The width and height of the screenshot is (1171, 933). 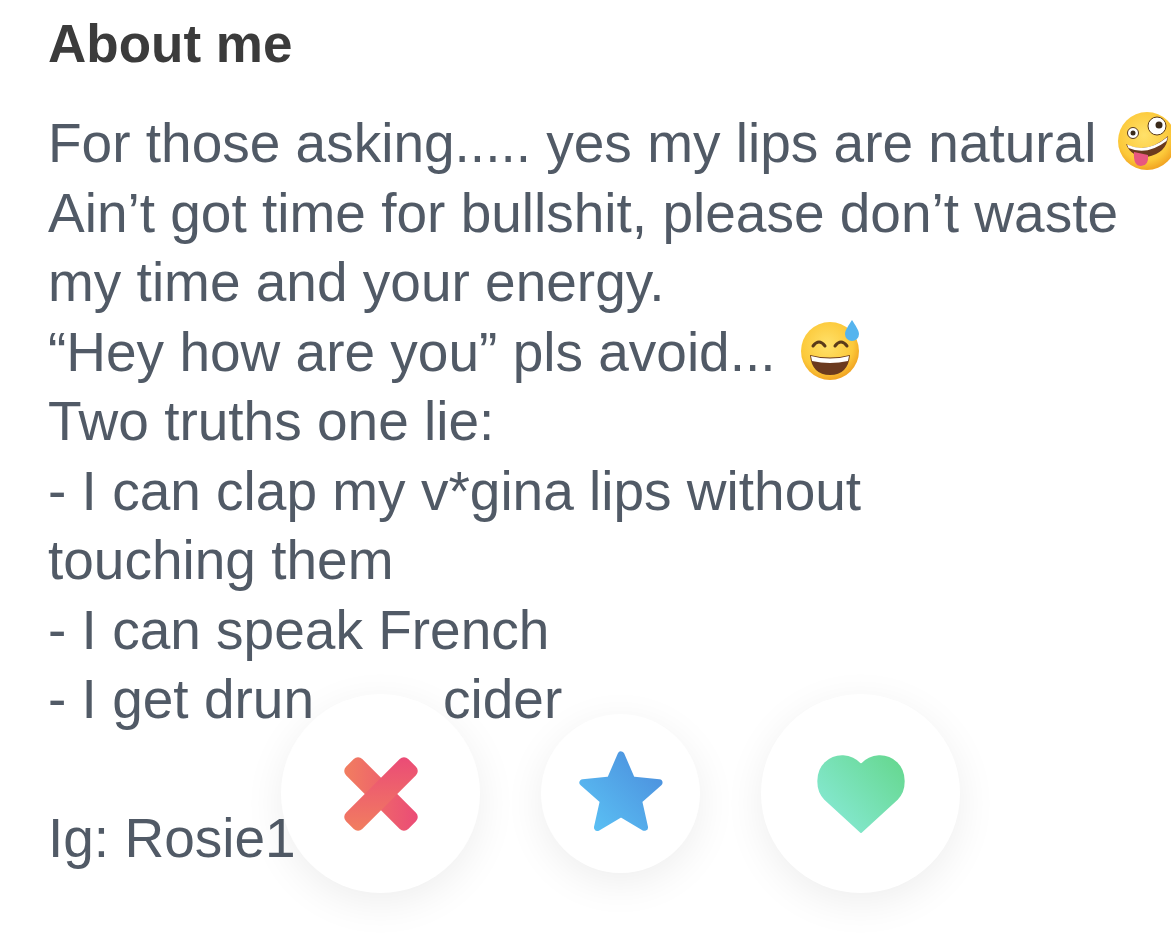 What do you see at coordinates (830, 349) in the screenshot?
I see `grinning-sweat-face-icon` at bounding box center [830, 349].